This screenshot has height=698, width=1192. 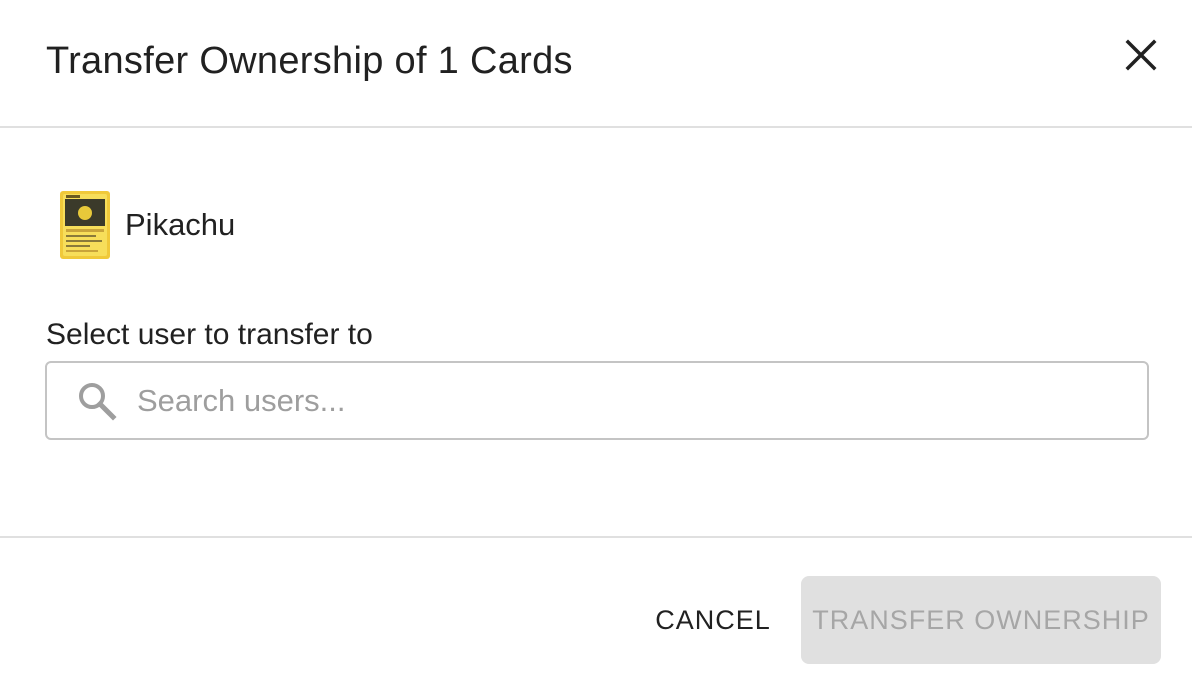 What do you see at coordinates (180, 224) in the screenshot?
I see `card-name: Pikachu` at bounding box center [180, 224].